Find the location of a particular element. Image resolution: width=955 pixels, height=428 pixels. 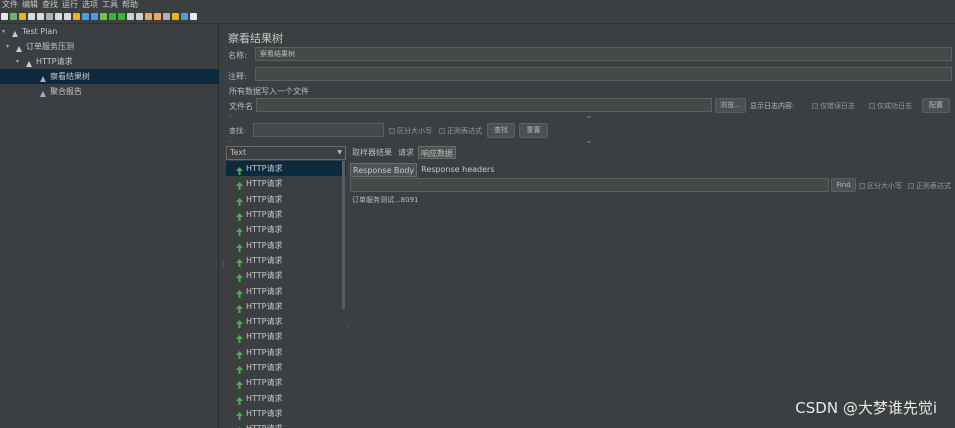

close-icon is located at coordinates (31, 16).